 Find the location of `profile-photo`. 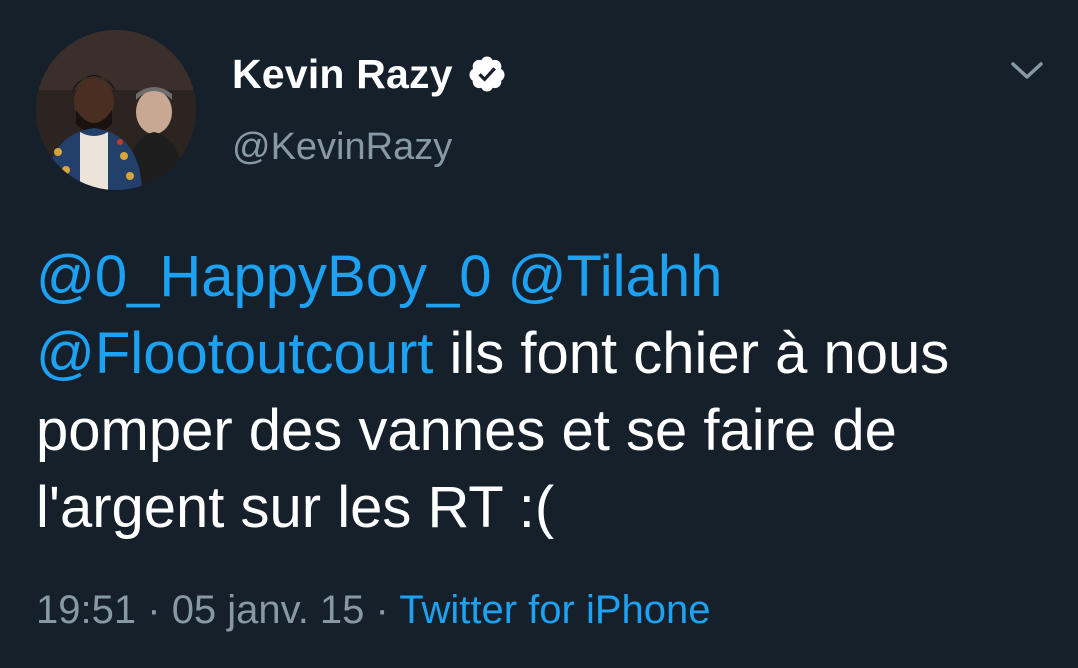

profile-photo is located at coordinates (116, 110).